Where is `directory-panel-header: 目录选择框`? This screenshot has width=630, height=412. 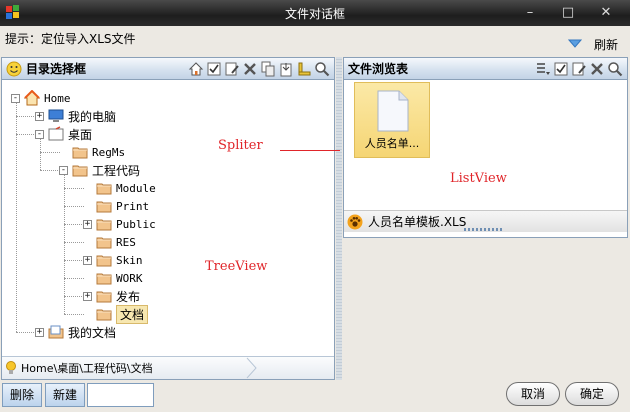 directory-panel-header: 目录选择框 is located at coordinates (168, 69).